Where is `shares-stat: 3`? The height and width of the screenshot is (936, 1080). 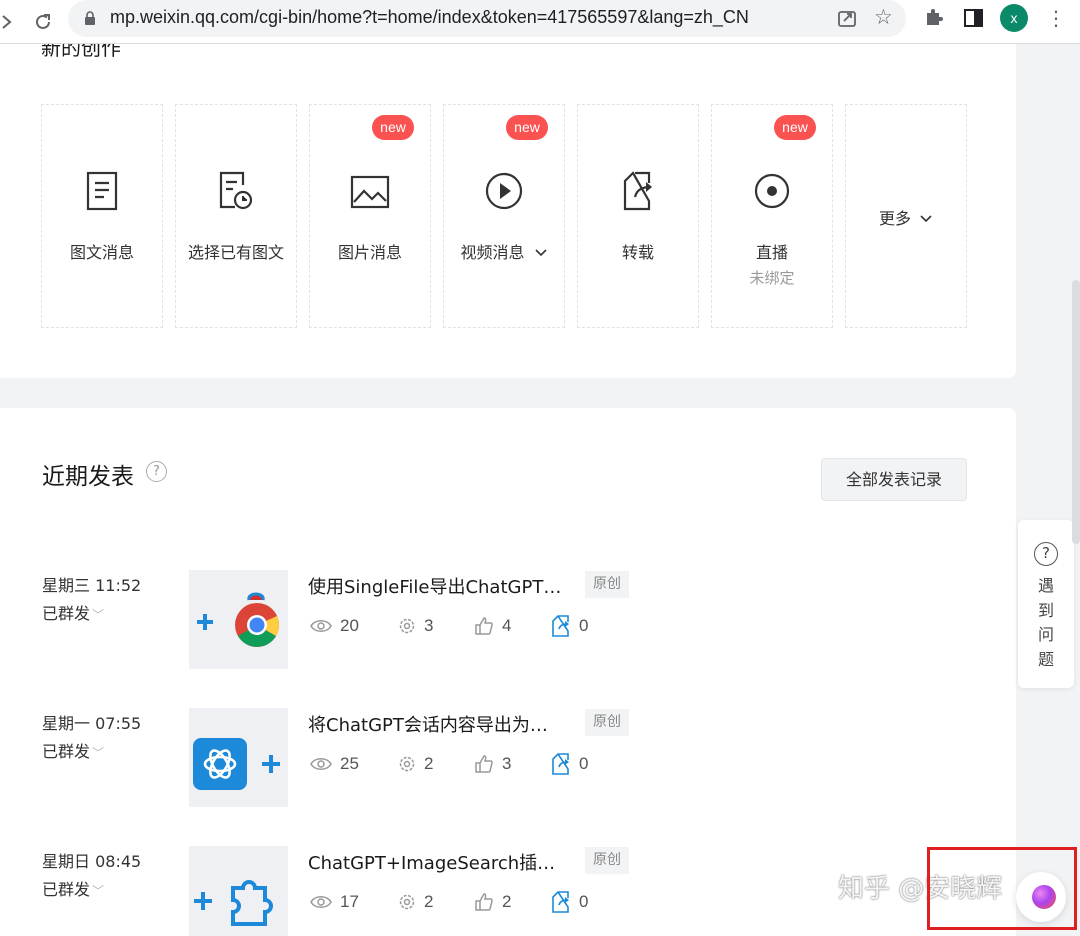
shares-stat: 3 is located at coordinates (415, 626).